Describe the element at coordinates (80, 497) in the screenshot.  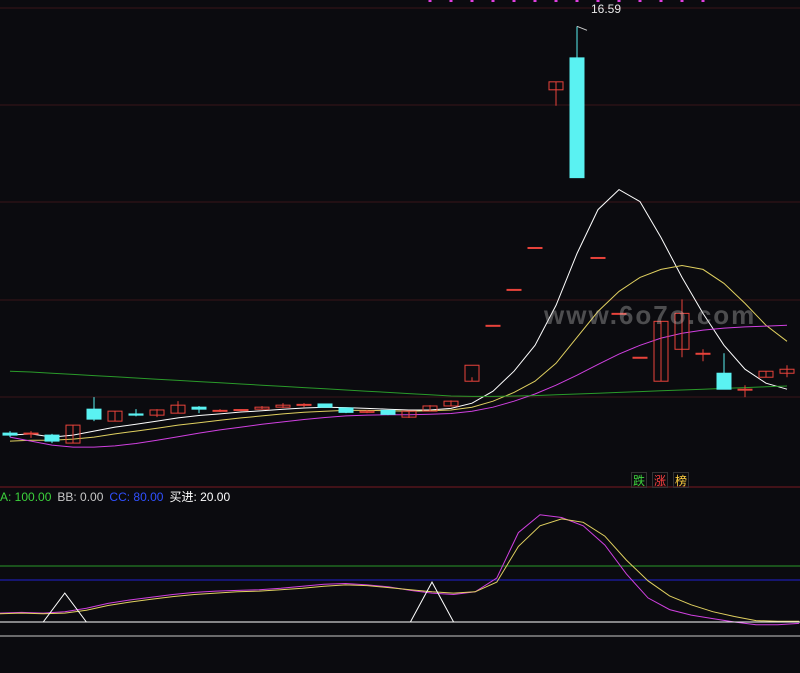
I see `legend-entry: BB: 0.00` at that location.